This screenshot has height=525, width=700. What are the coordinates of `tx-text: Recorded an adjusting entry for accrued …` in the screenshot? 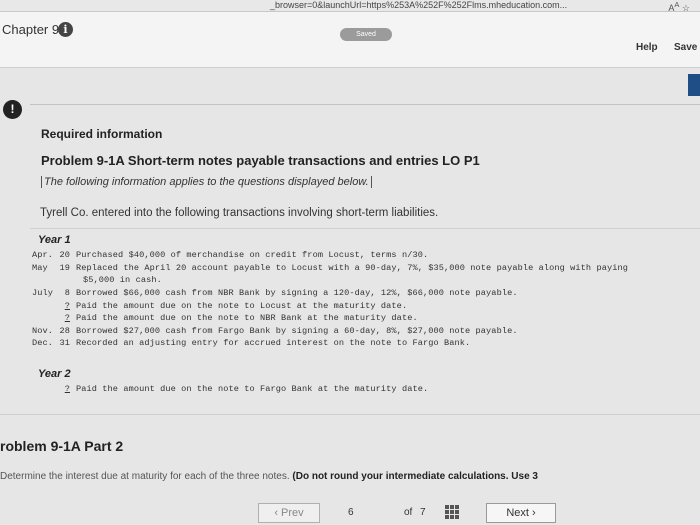 It's located at (273, 343).